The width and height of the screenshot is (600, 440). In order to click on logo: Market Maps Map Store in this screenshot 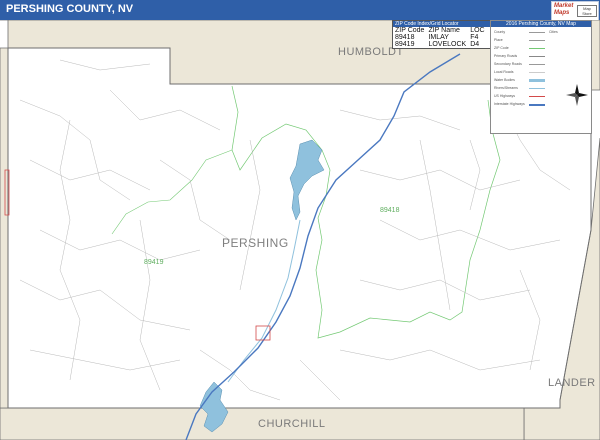, I will do `click(575, 11)`.